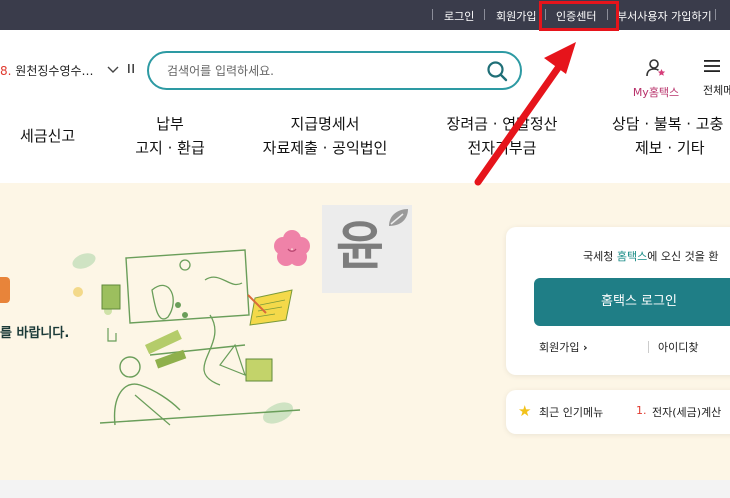 The image size is (730, 498). What do you see at coordinates (571, 412) in the screenshot?
I see `recent-menu-title: 최근 인기메뉴` at bounding box center [571, 412].